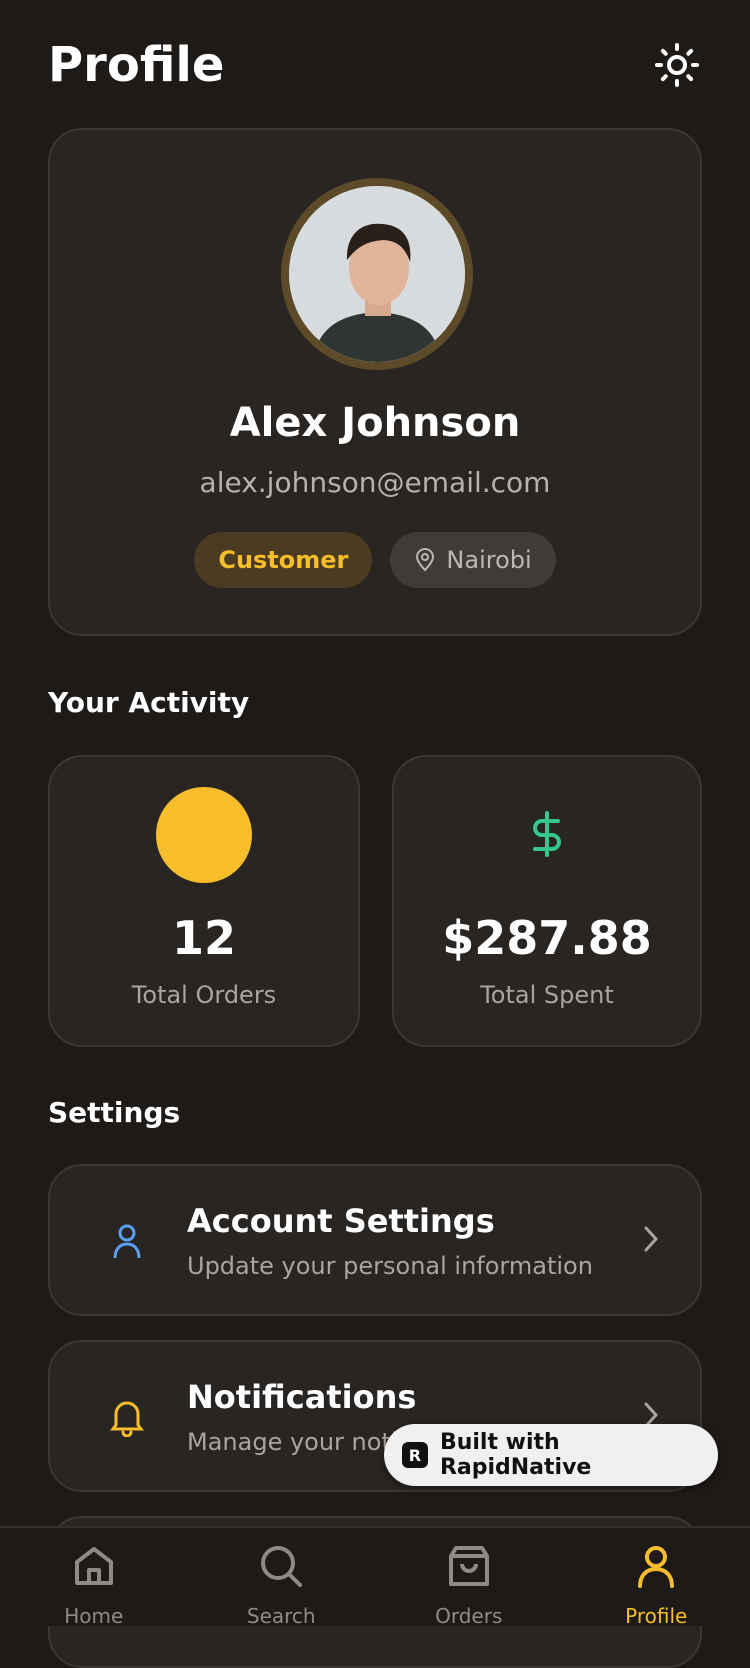 The width and height of the screenshot is (750, 1668). Describe the element at coordinates (547, 938) in the screenshot. I see `spent-amount: $287.88` at that location.